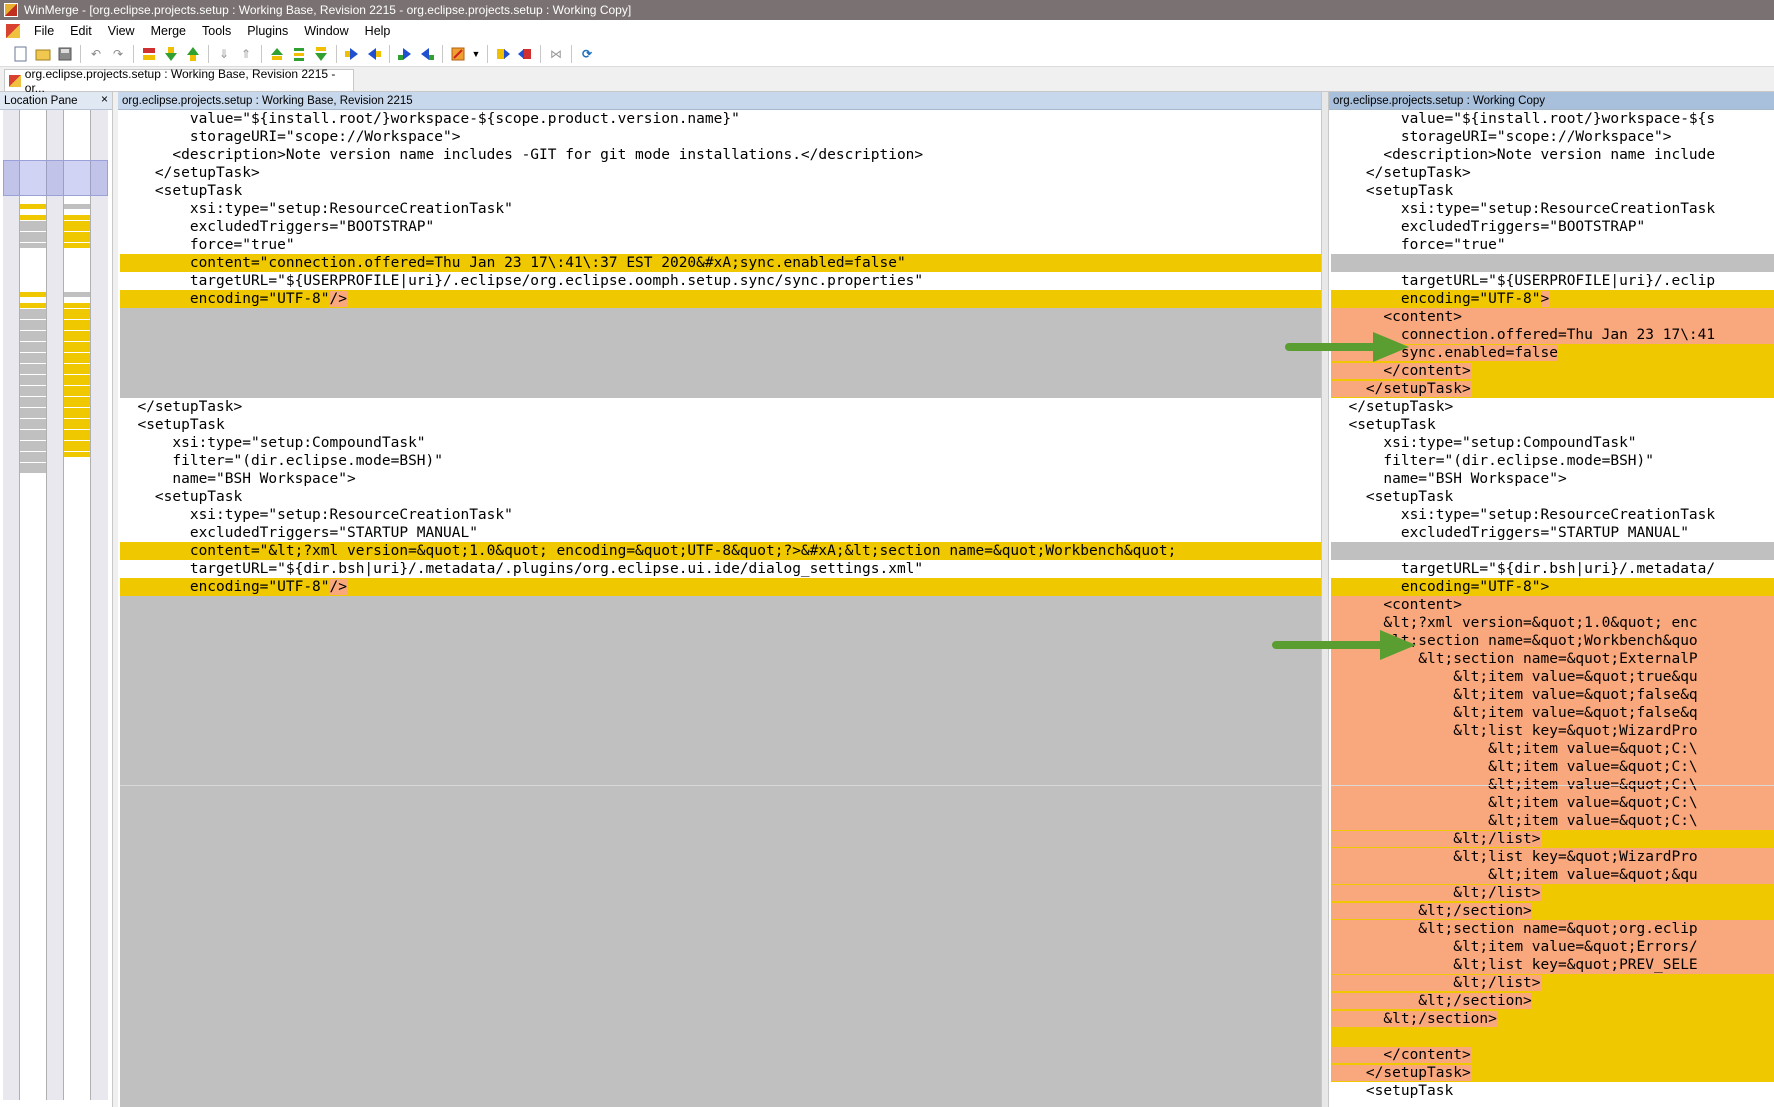  What do you see at coordinates (458, 54) in the screenshot?
I see `options-icon` at bounding box center [458, 54].